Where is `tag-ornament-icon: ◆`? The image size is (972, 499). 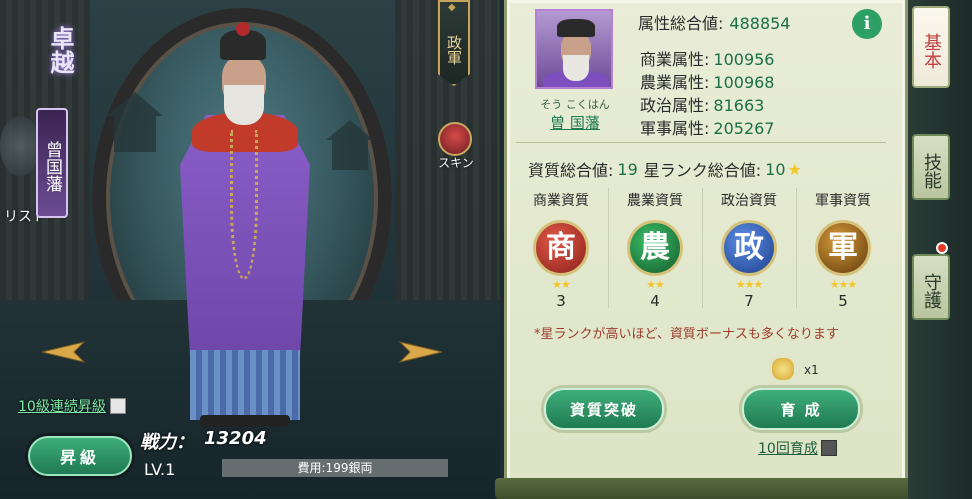 tag-ornament-icon: ◆ is located at coordinates (452, 7).